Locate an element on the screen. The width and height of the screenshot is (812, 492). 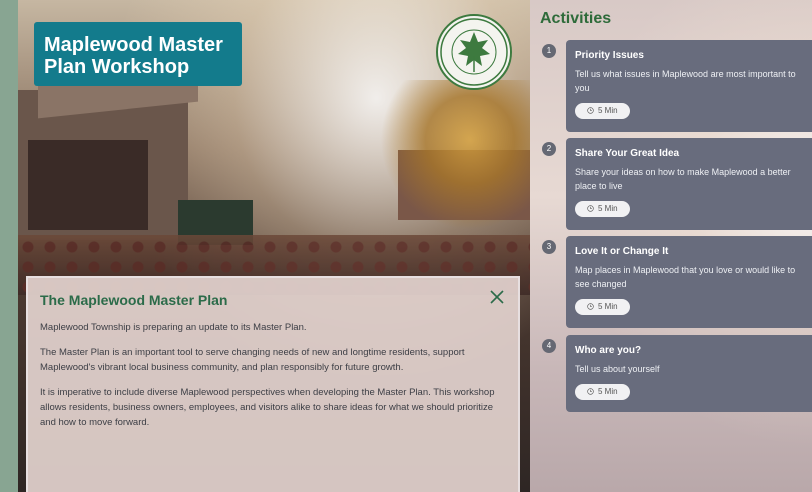
close-icon is located at coordinates (497, 297).